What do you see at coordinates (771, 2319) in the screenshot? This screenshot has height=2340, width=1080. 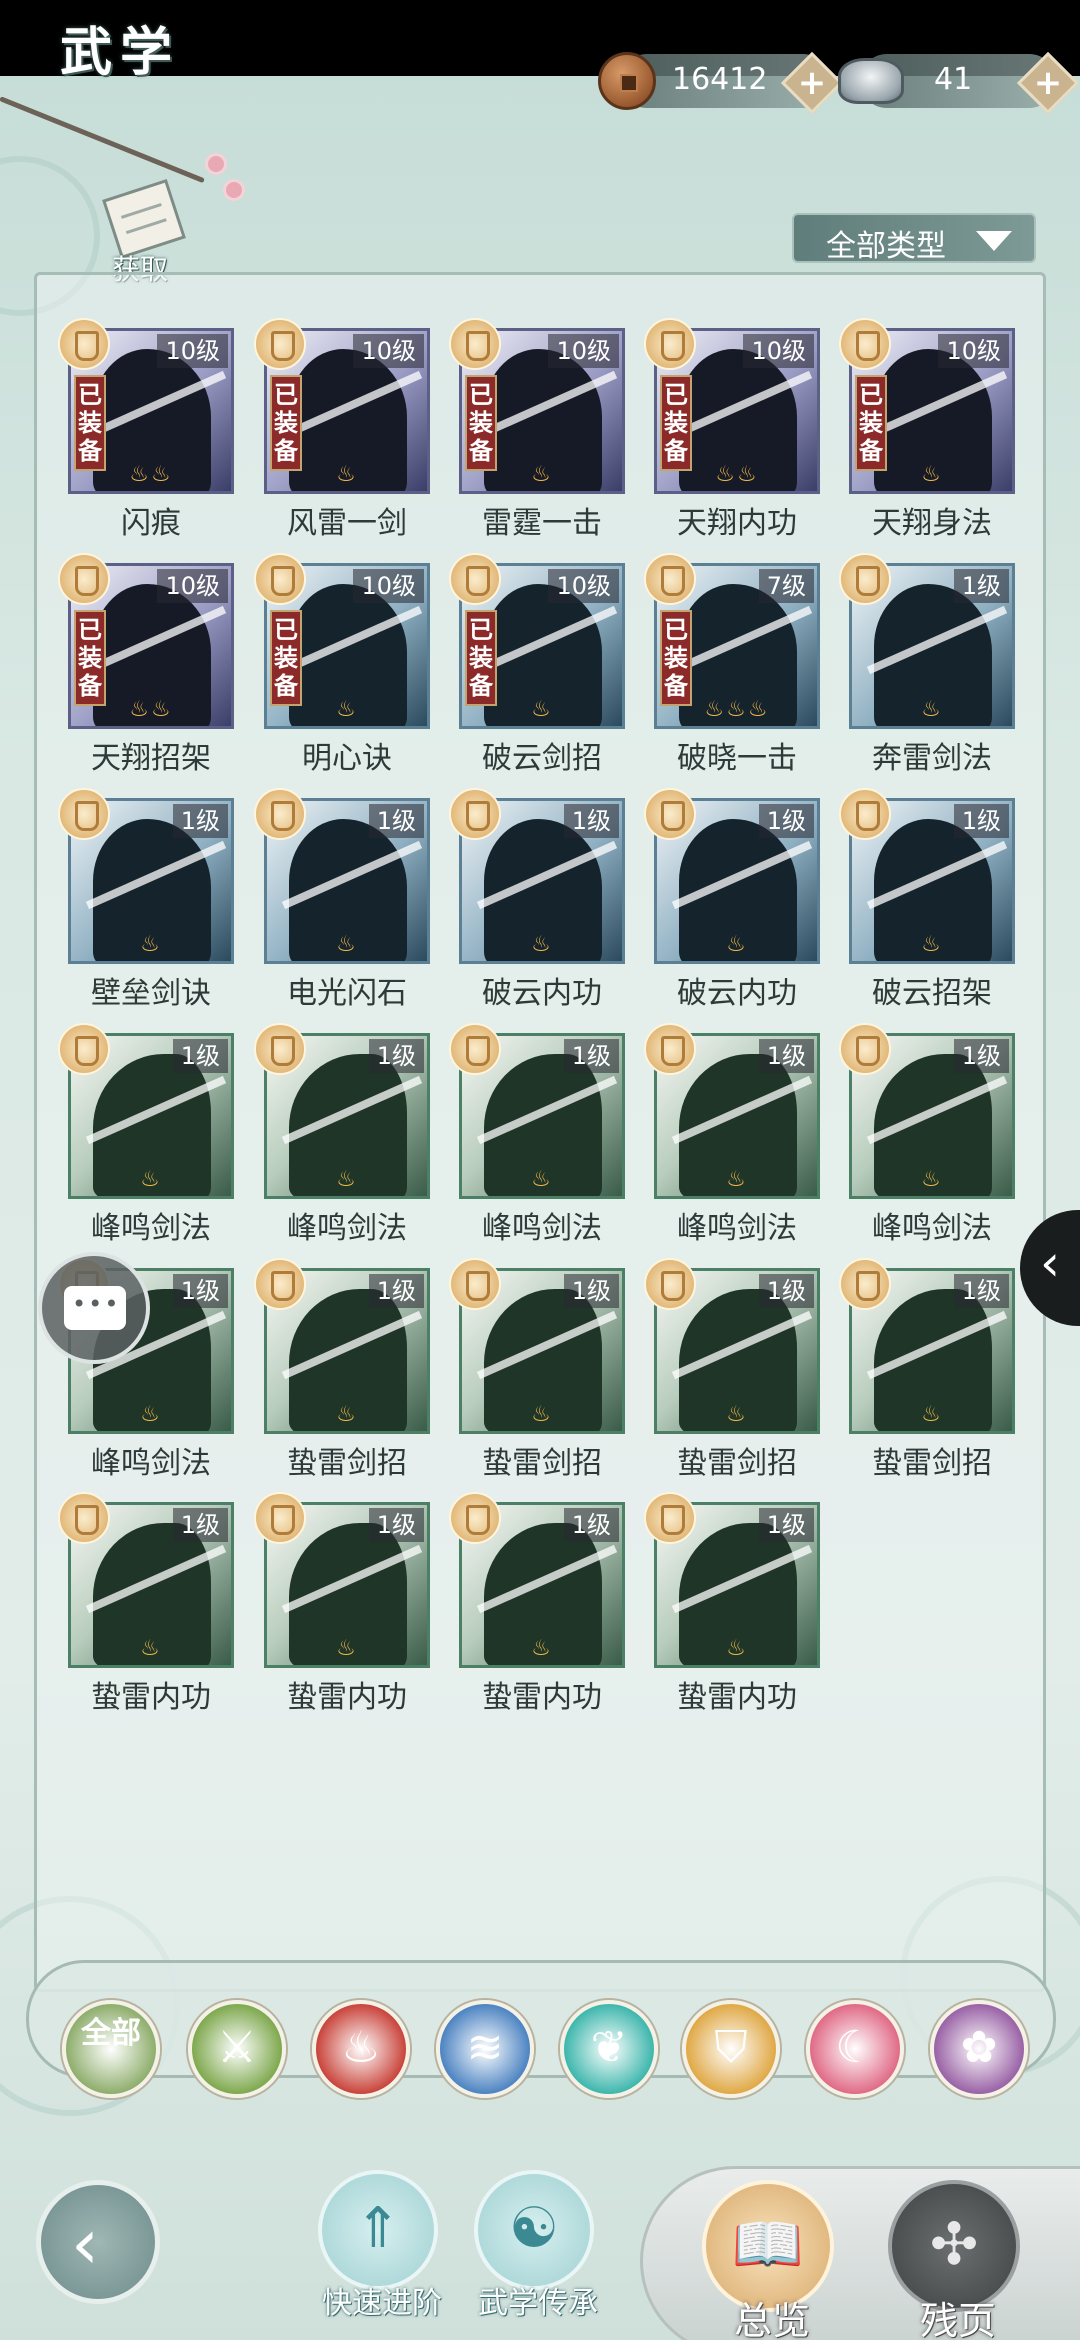 I see `tab-overview-label: 总览` at bounding box center [771, 2319].